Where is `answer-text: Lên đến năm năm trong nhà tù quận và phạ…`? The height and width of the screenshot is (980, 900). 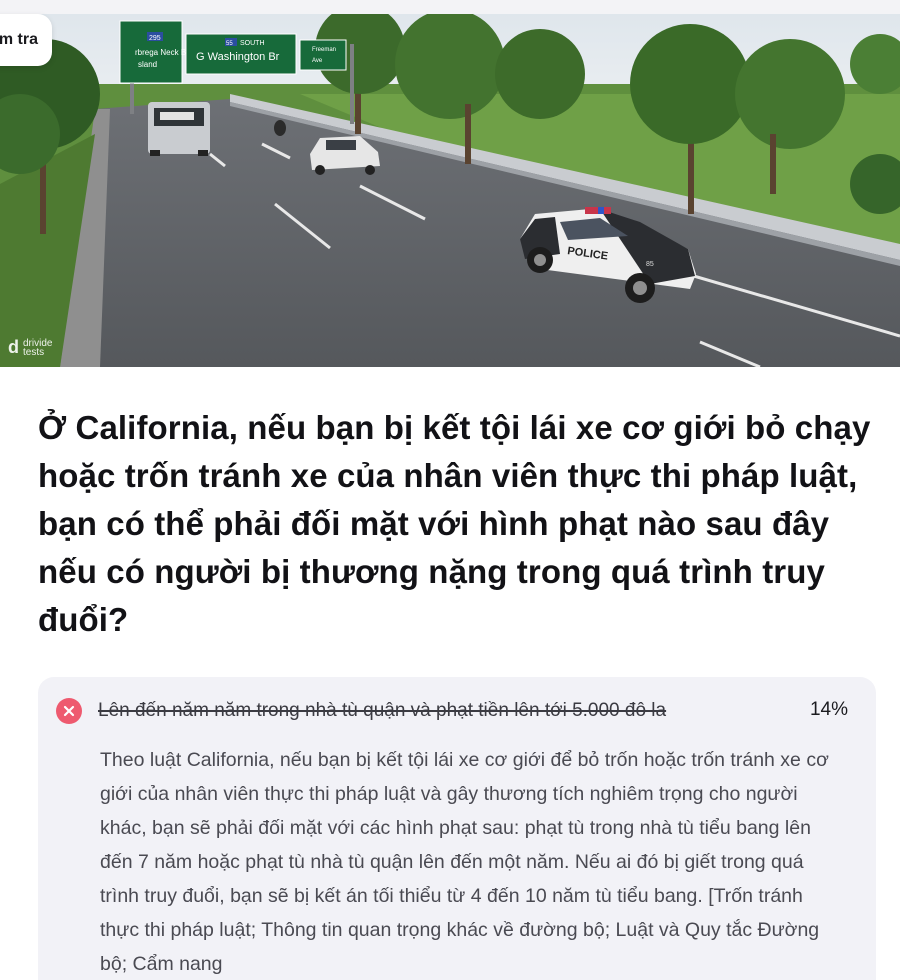
answer-text: Lên đến năm năm trong nhà tù quận và phạ… is located at coordinates (382, 710).